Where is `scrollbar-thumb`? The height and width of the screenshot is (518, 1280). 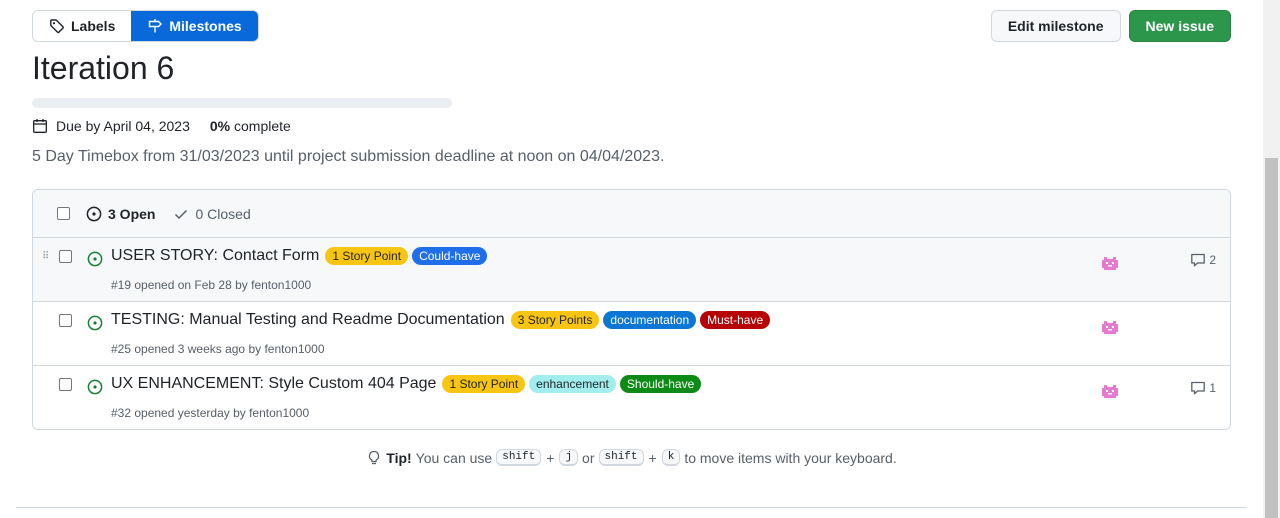
scrollbar-thumb is located at coordinates (1271, 338).